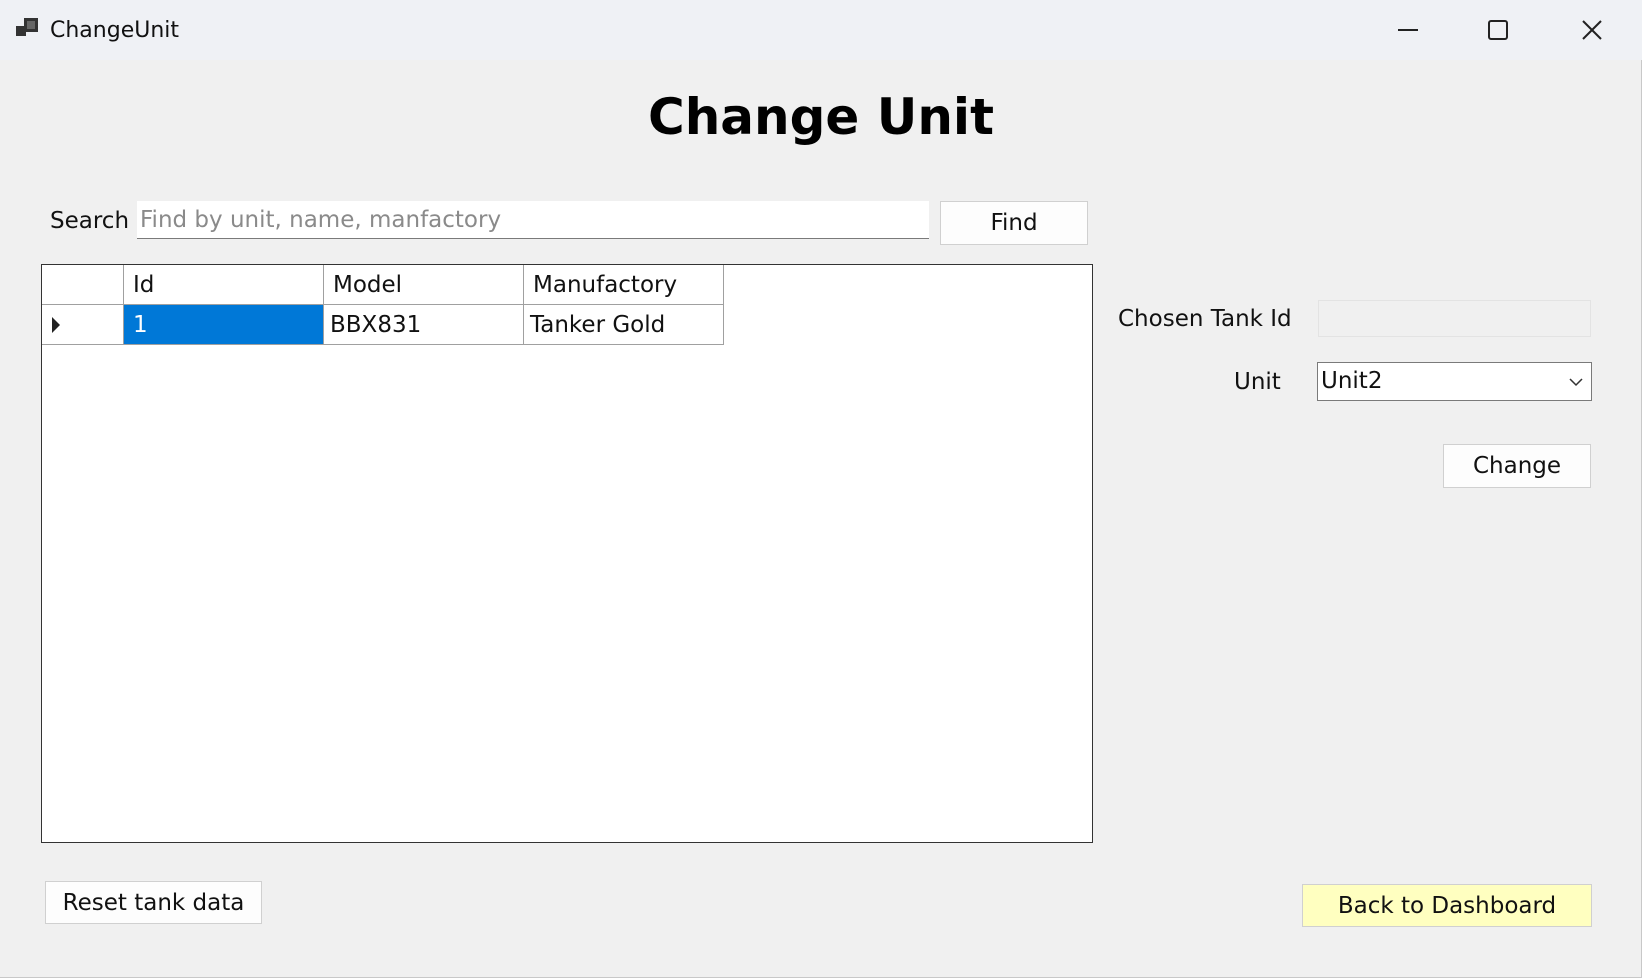 The height and width of the screenshot is (978, 1642). Describe the element at coordinates (1257, 382) in the screenshot. I see `unit-label: Unit` at that location.